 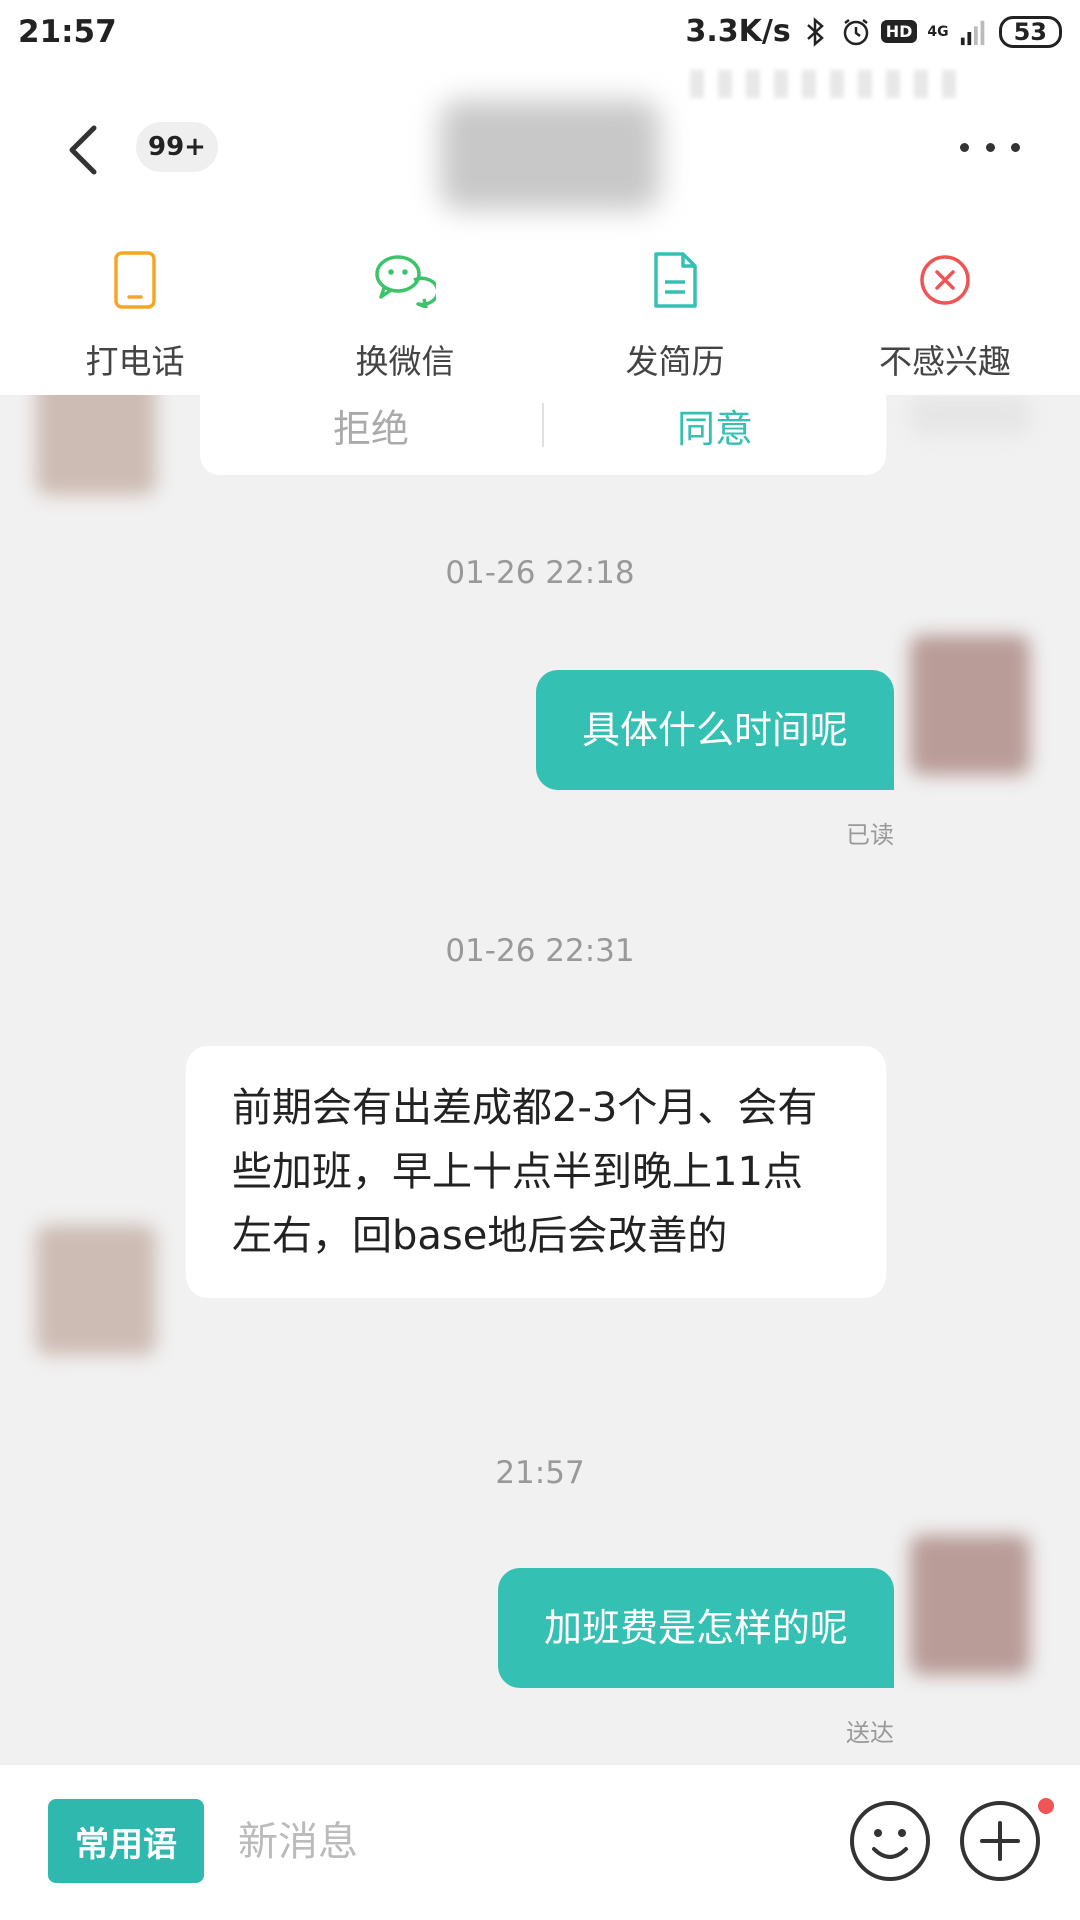 I want to click on plus-icon, so click(x=1000, y=1841).